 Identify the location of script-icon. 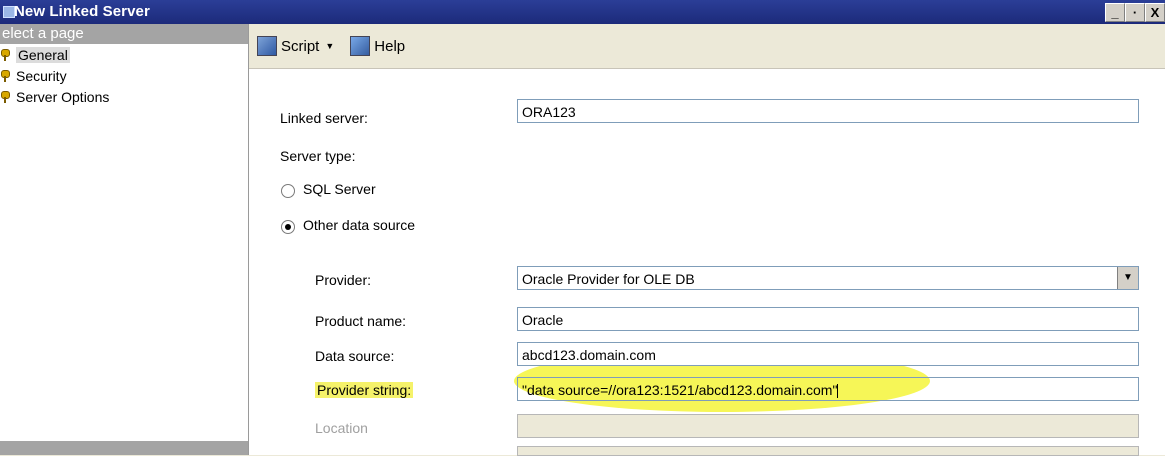
(267, 46).